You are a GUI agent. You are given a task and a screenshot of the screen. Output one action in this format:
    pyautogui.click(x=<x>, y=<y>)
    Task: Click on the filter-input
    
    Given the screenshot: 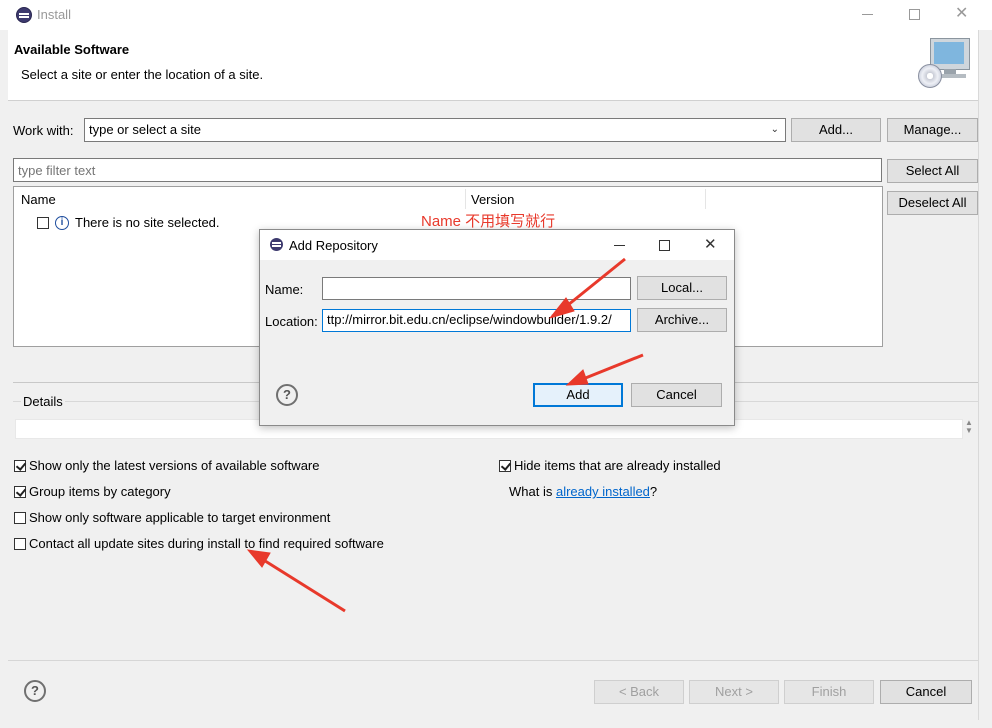 What is the action you would take?
    pyautogui.click(x=447, y=170)
    